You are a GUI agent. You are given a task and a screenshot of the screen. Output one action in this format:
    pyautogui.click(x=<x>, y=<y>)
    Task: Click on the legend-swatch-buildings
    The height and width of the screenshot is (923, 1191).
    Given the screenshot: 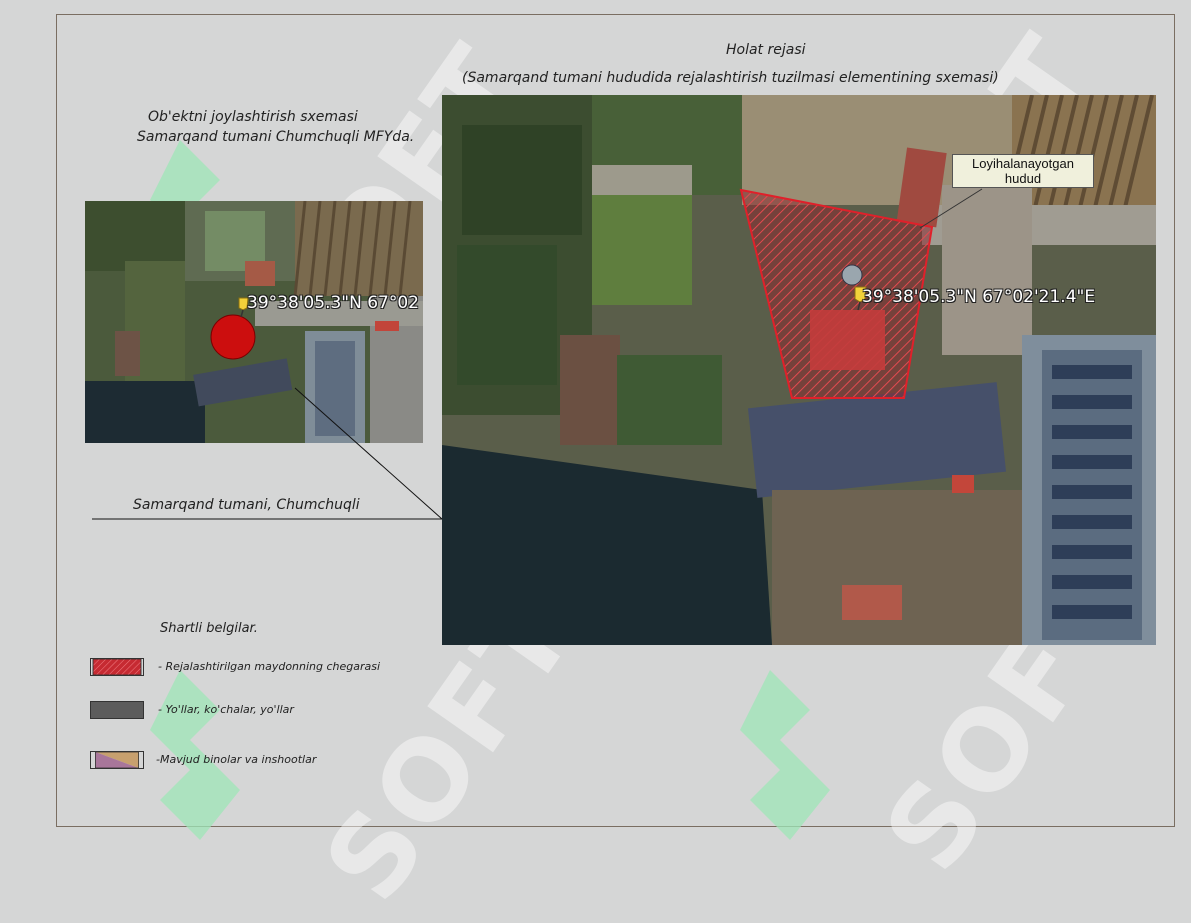 What is the action you would take?
    pyautogui.click(x=117, y=760)
    